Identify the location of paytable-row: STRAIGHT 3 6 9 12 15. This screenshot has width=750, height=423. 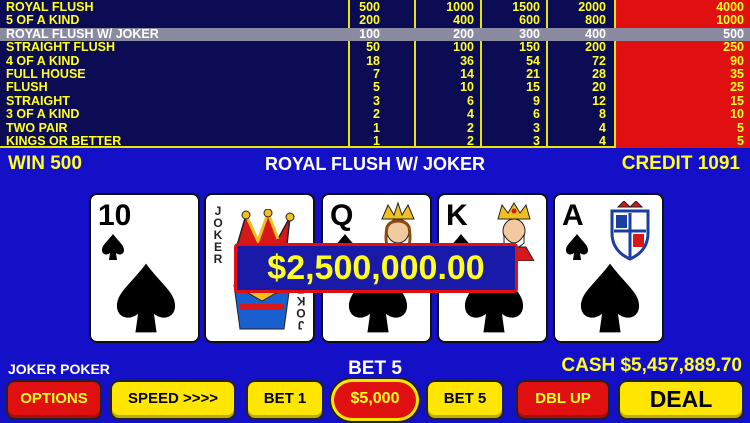
(375, 100).